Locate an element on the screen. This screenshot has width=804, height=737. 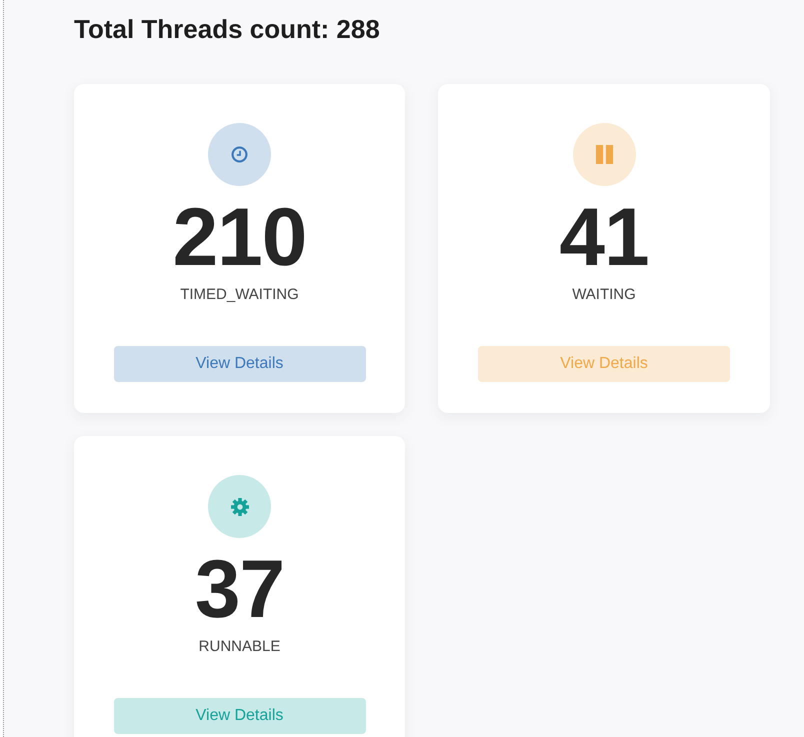
thread-state-label: RUNNABLE is located at coordinates (239, 647).